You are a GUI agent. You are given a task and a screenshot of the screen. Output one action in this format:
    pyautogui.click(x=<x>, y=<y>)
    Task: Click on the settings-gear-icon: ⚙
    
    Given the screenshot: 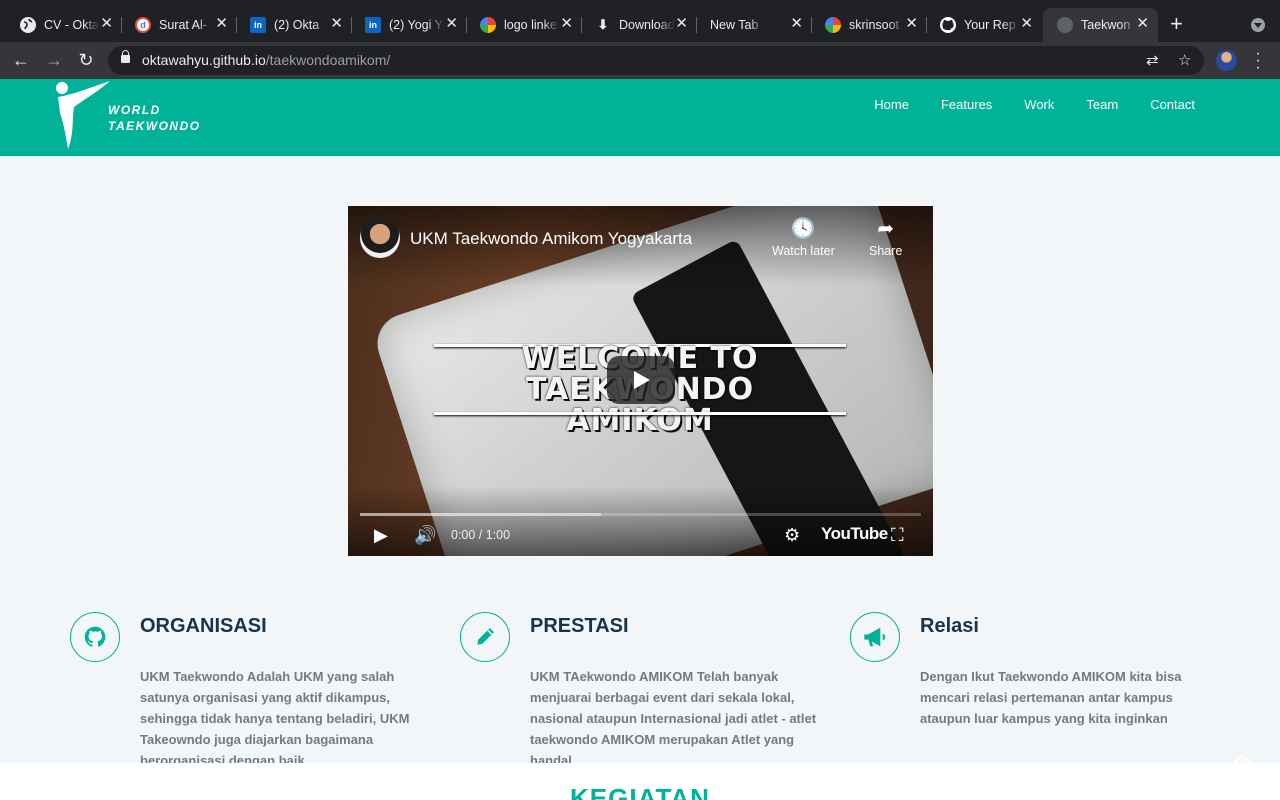 What is the action you would take?
    pyautogui.click(x=792, y=535)
    